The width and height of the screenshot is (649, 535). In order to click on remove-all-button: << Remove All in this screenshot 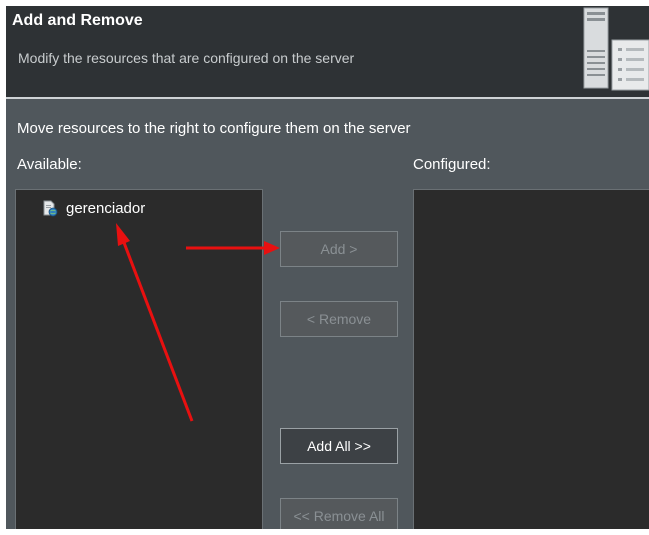, I will do `click(339, 513)`.